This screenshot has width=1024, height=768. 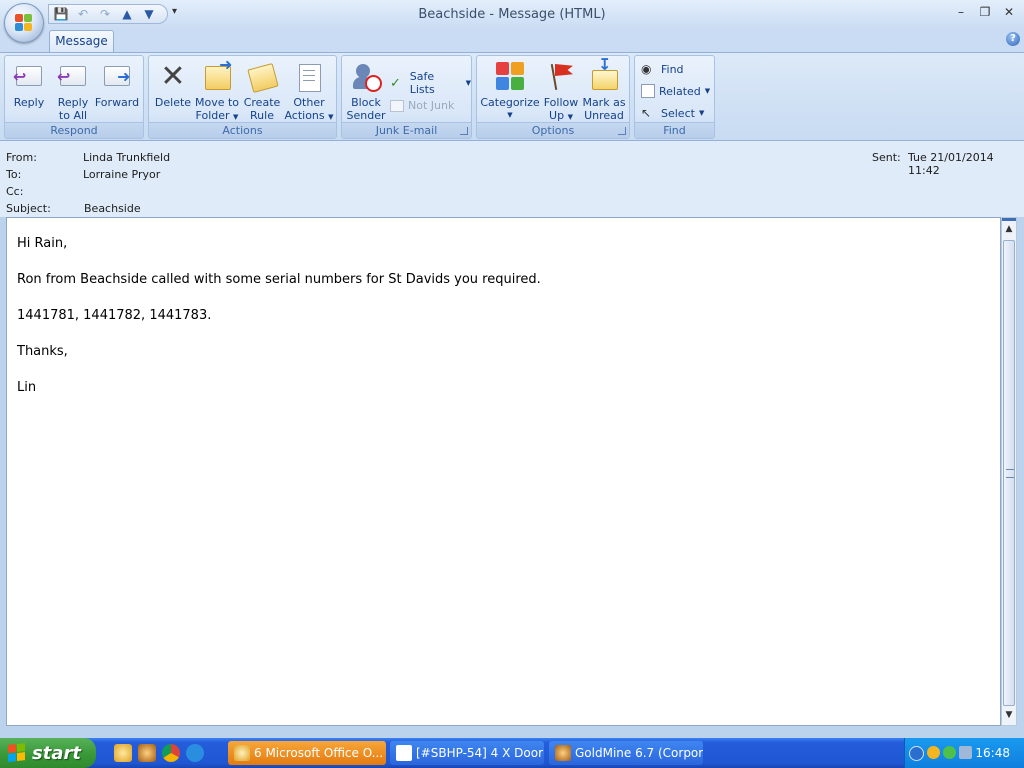 I want to click on subject-label: Subject:, so click(x=28, y=208).